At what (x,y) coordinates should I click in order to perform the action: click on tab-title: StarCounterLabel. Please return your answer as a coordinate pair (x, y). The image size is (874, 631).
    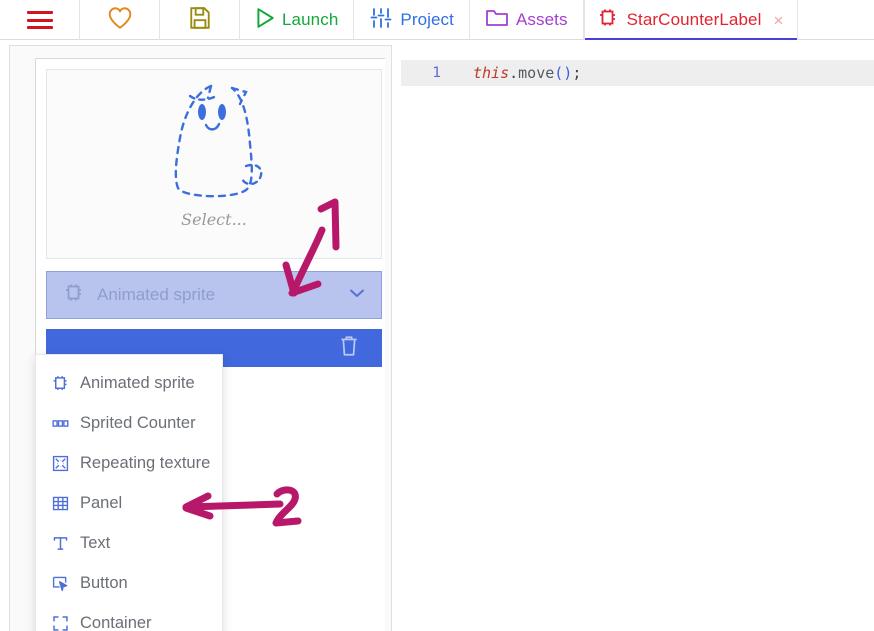
    Looking at the image, I should click on (694, 19).